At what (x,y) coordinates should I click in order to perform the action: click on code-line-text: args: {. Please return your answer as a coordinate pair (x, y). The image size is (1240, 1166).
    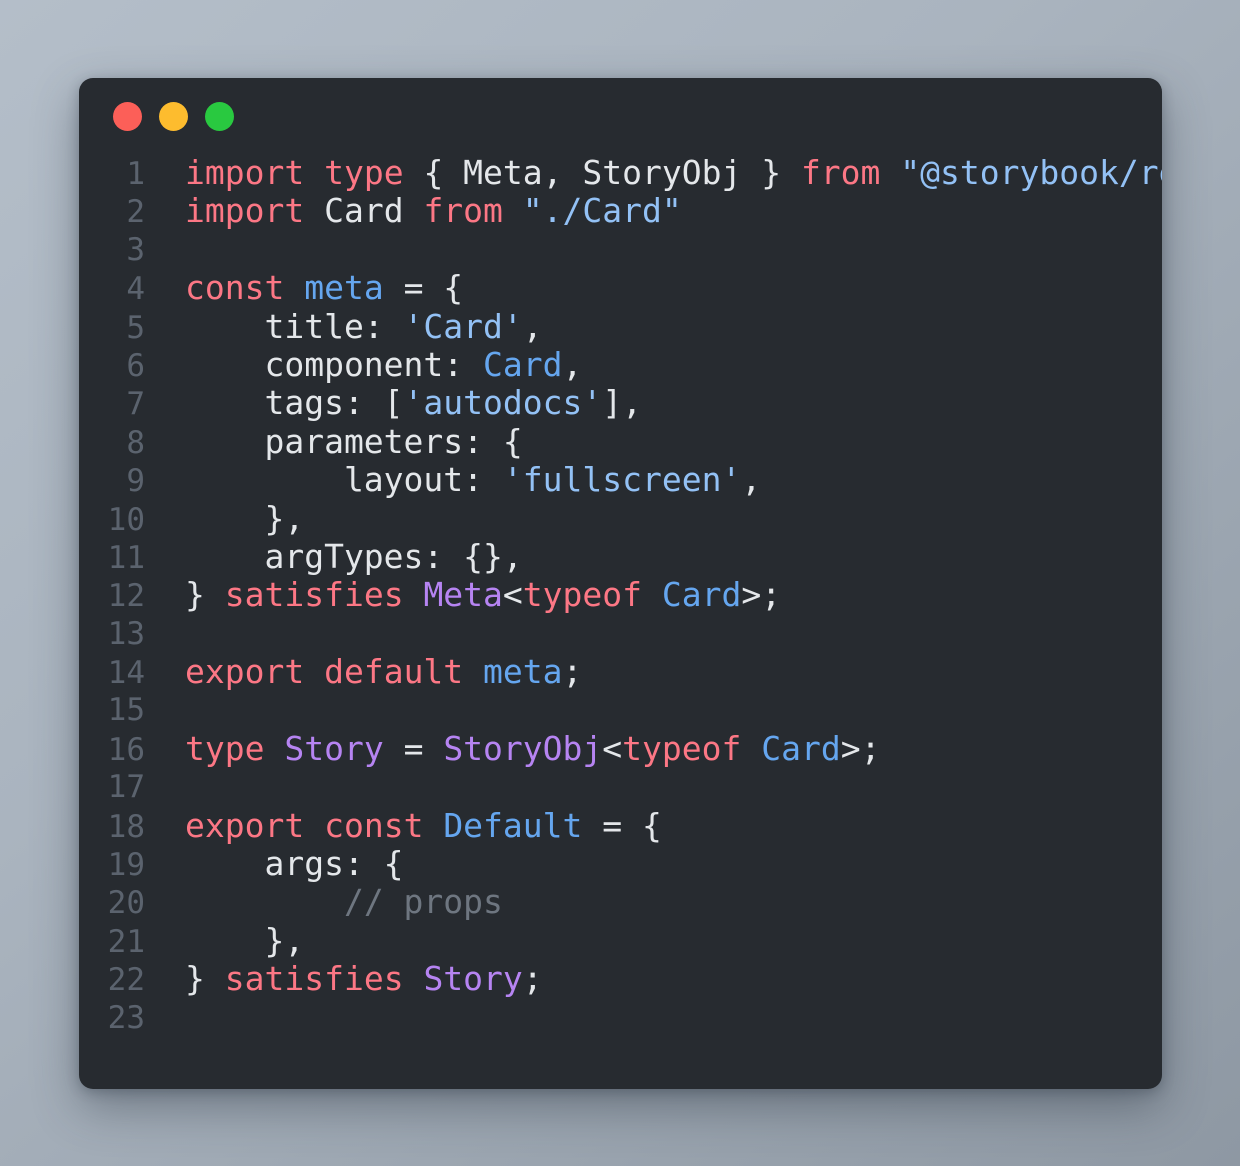
    Looking at the image, I should click on (653, 864).